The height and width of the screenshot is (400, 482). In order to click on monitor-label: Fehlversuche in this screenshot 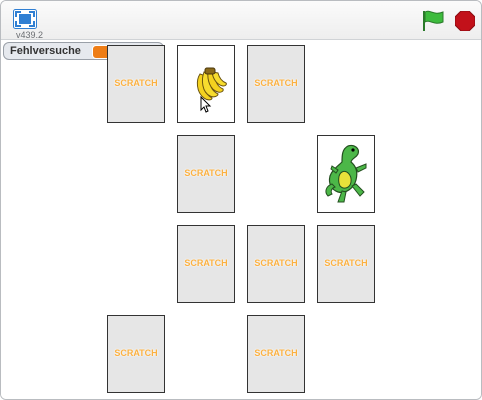, I will do `click(45, 51)`.